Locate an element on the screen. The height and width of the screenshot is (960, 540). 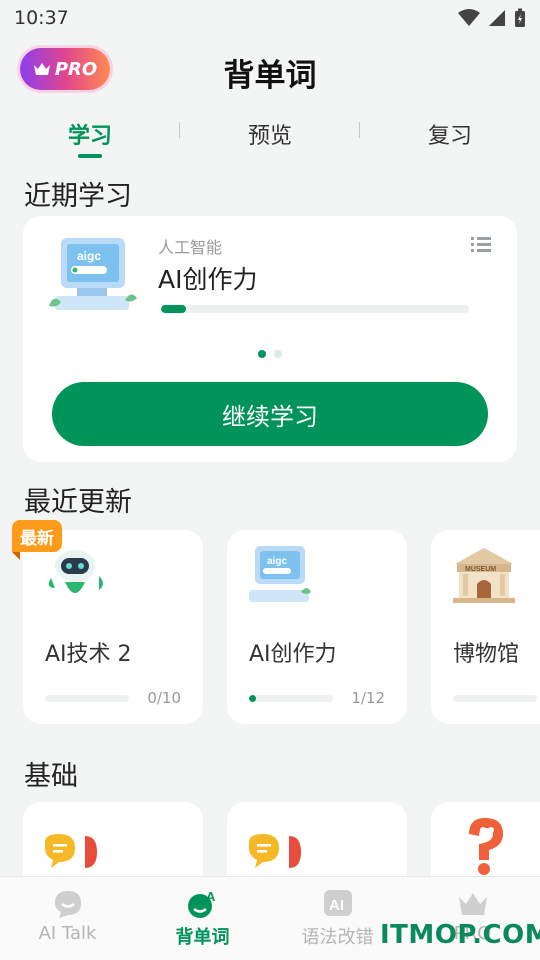
update-card: AI技术 2 0/10 is located at coordinates (113, 627).